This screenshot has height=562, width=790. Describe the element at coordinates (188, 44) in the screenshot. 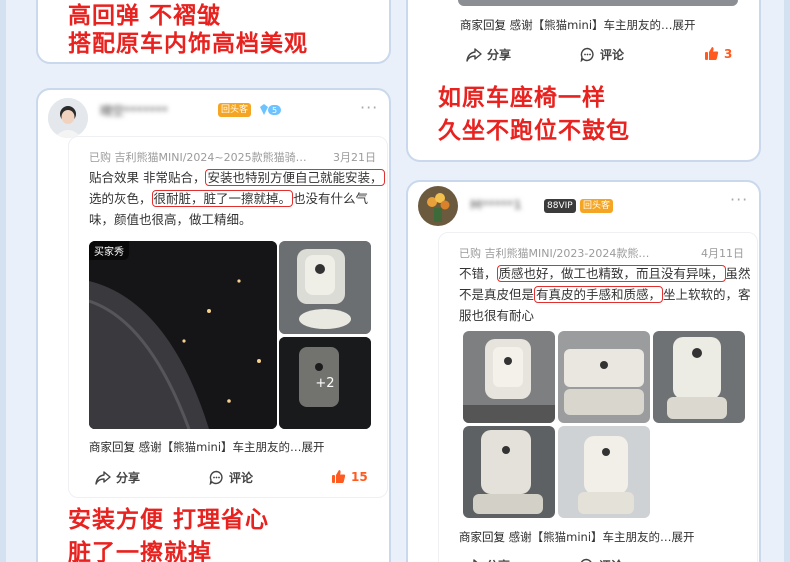

I see `left-top-headline-2: 搭配原车内饰高档美观` at that location.